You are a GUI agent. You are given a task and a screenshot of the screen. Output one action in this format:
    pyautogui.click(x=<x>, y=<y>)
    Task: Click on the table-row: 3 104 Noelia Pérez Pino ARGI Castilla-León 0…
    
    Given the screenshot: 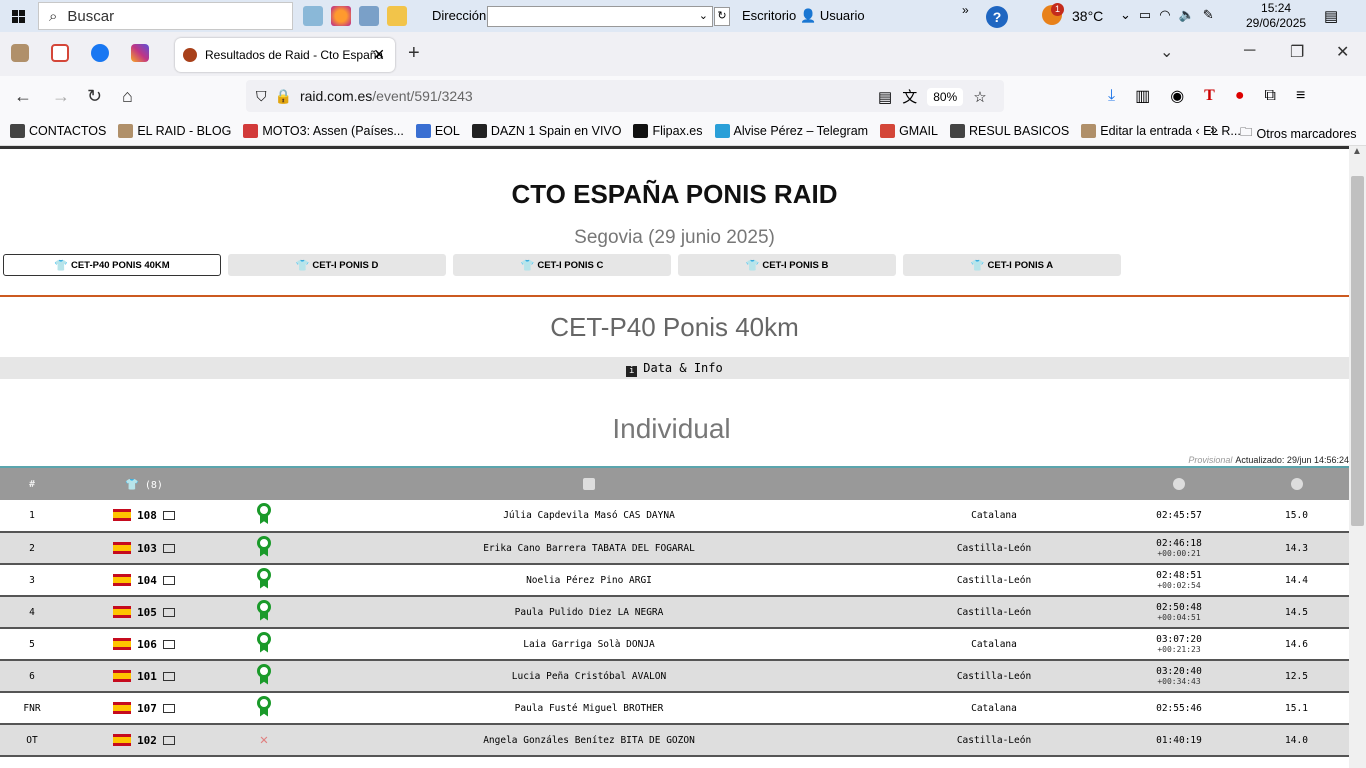 What is the action you would take?
    pyautogui.click(x=674, y=580)
    